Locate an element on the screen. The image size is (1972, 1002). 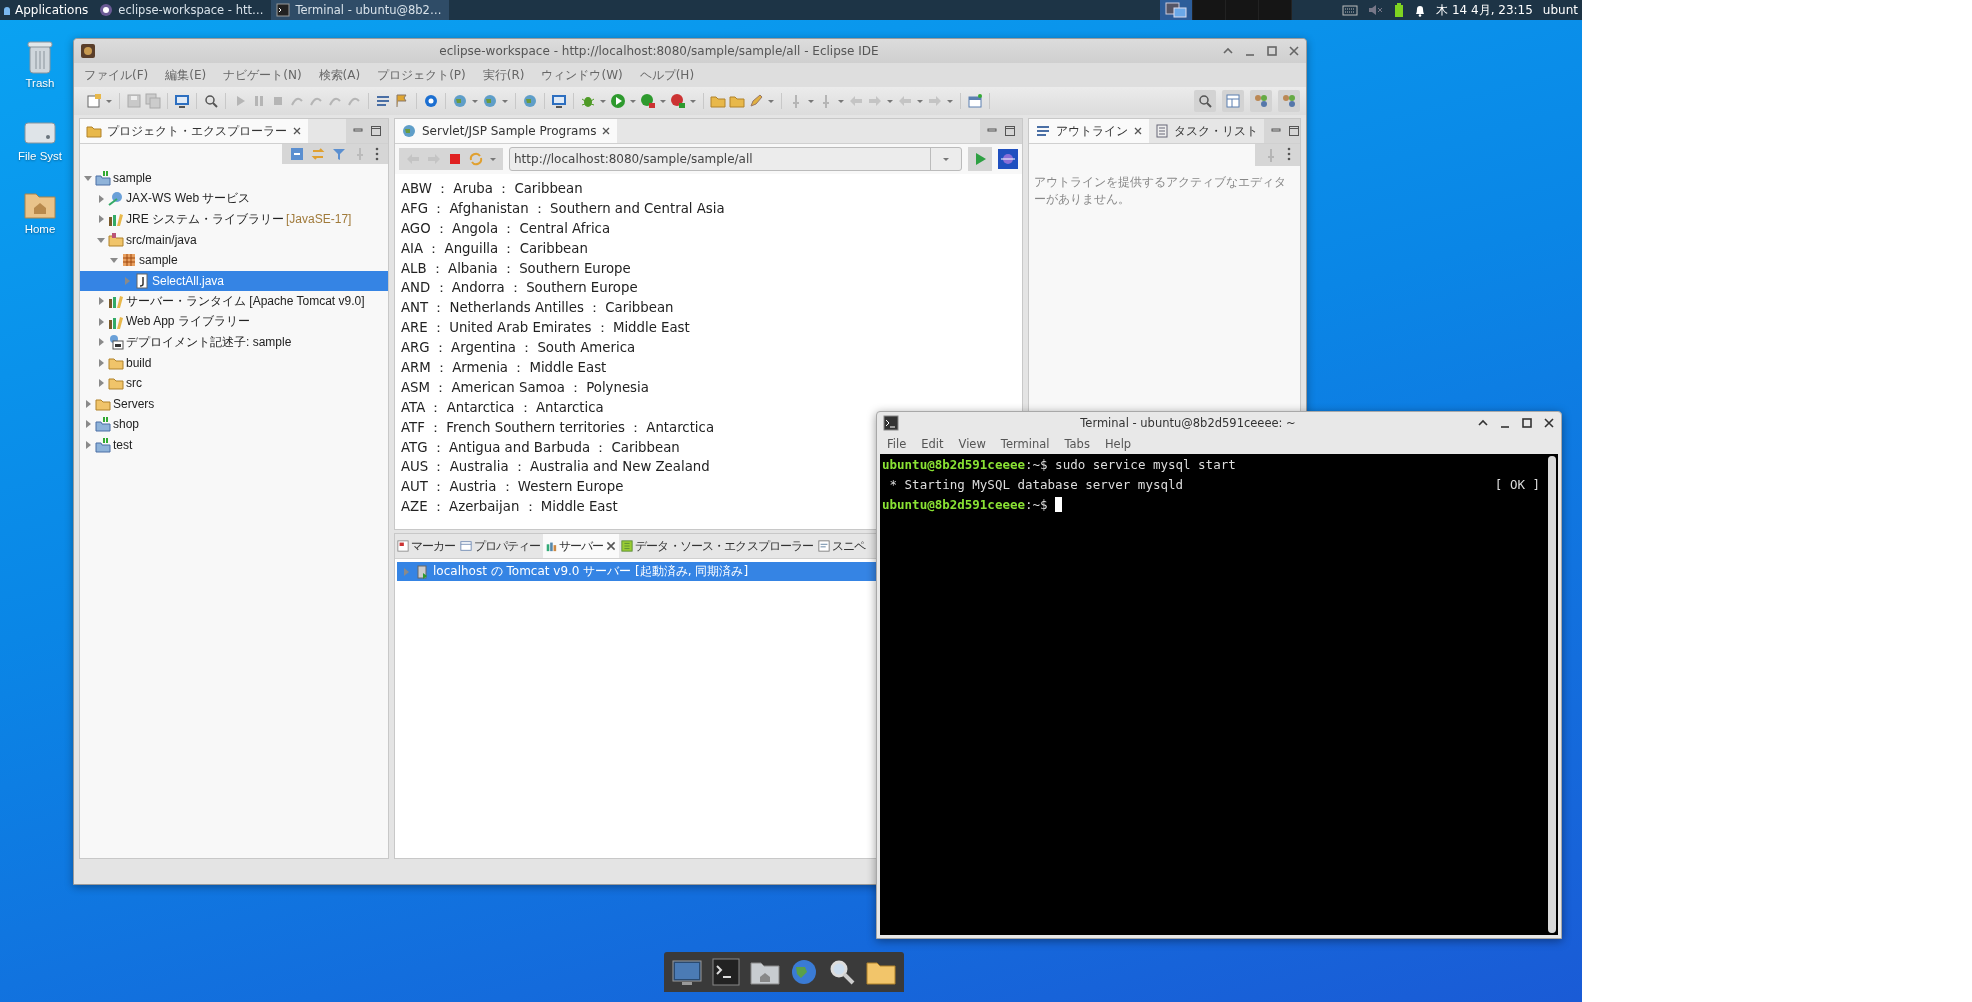
tree-item: test is located at coordinates (234, 444).